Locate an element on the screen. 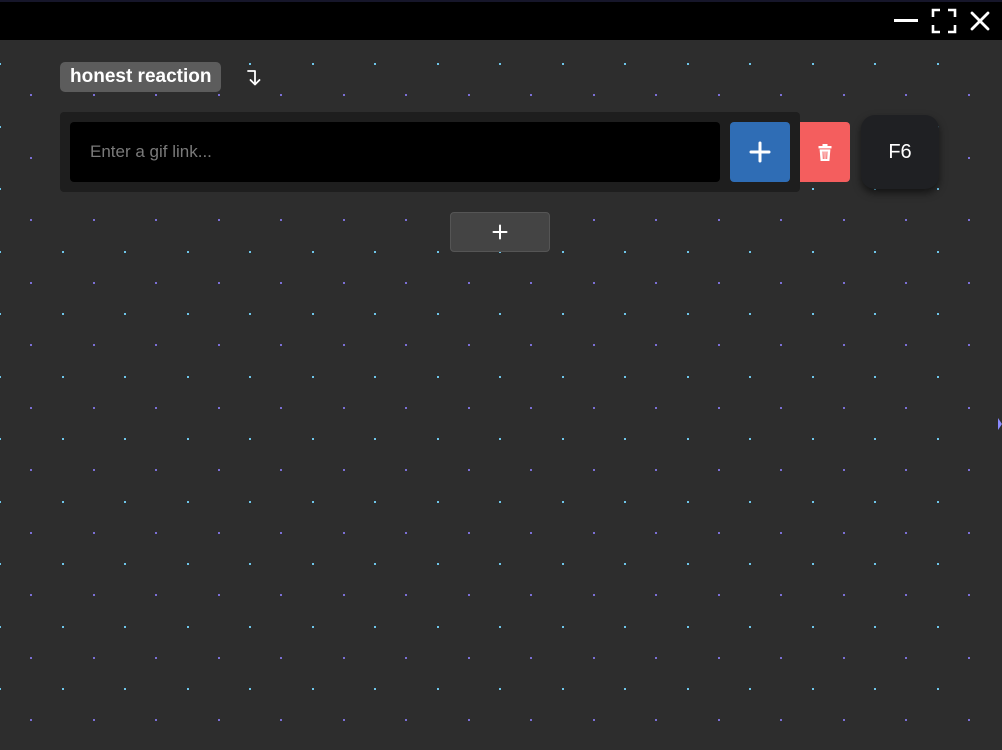 The width and height of the screenshot is (1002, 750). delete-gif-button is located at coordinates (825, 152).